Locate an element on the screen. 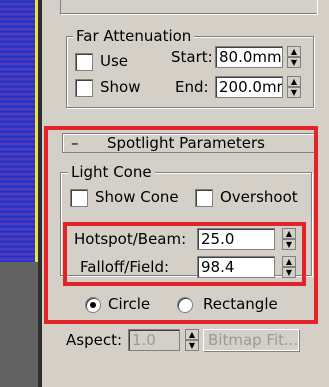 This screenshot has height=387, width=329. end-label: End: is located at coordinates (192, 87).